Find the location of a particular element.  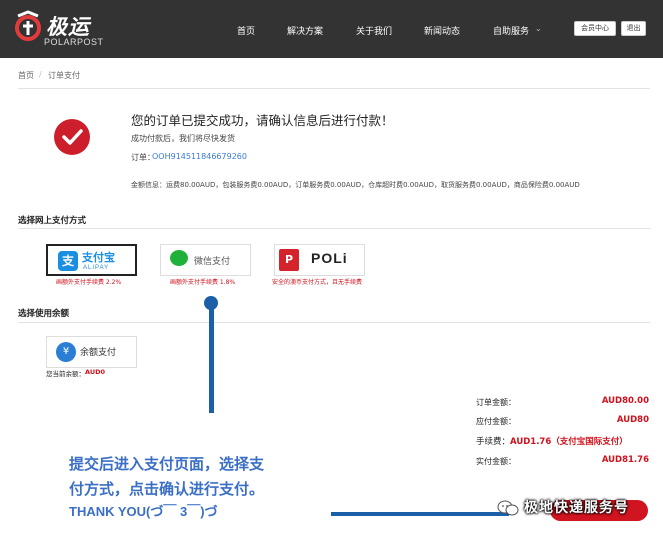

poli-option: P POLi is located at coordinates (319, 260).